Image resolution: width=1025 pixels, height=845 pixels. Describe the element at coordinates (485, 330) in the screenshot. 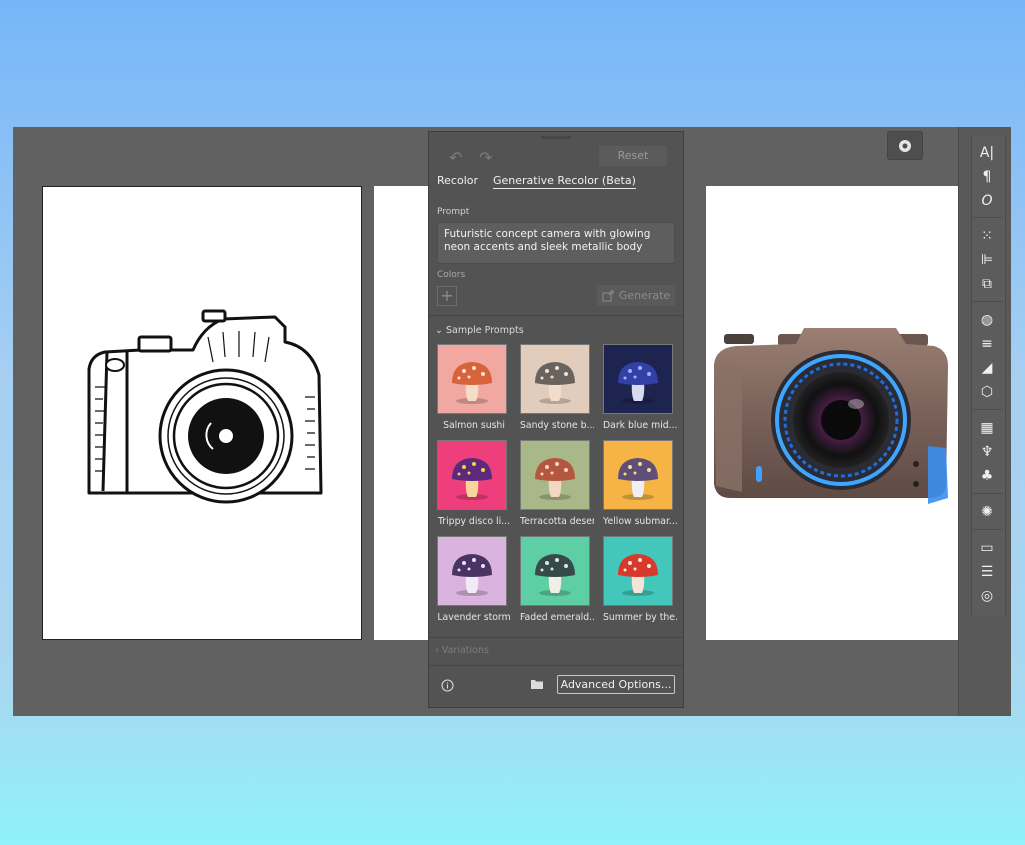

I see `sample-prompts-label: Sample Prompts` at that location.